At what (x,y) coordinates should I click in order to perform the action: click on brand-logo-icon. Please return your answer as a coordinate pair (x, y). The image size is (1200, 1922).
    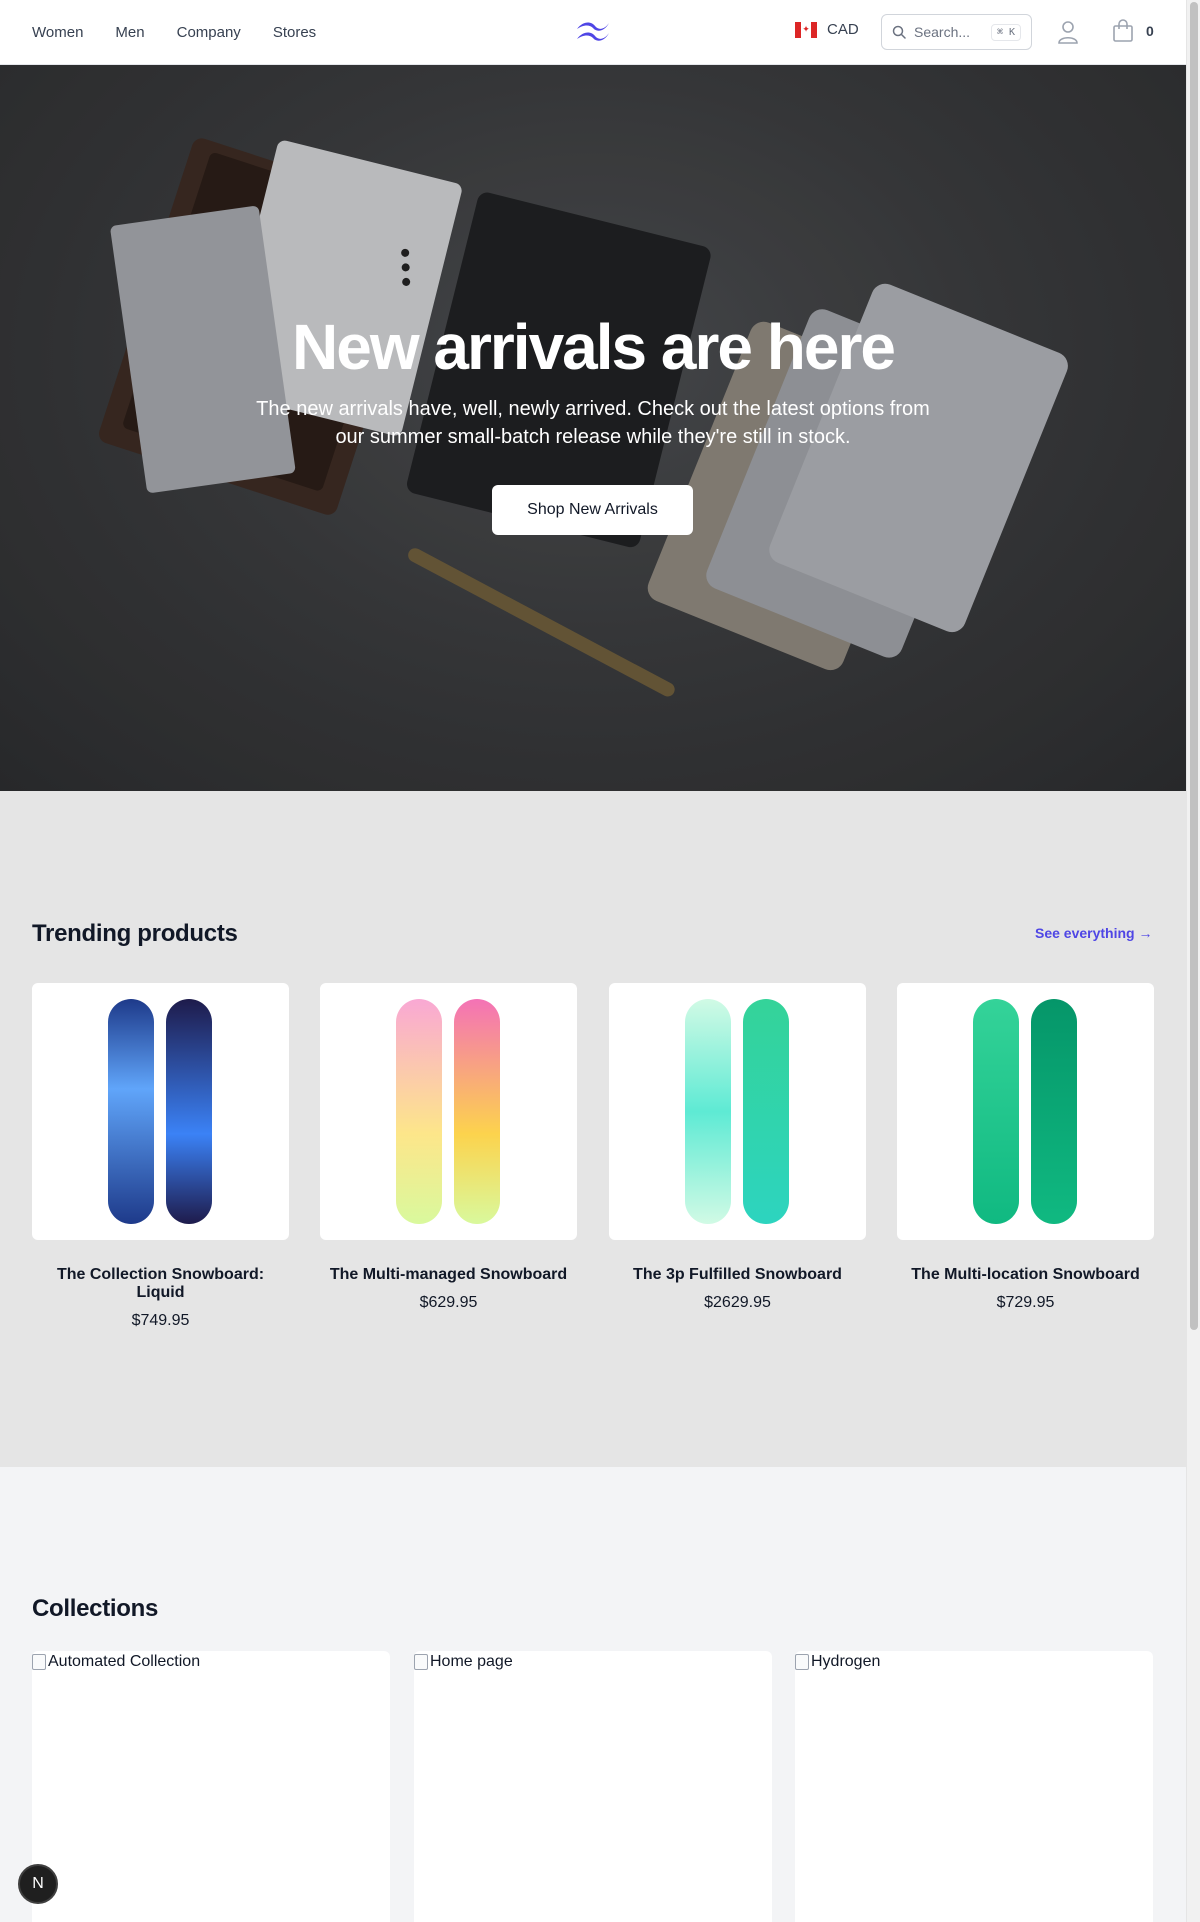
    Looking at the image, I should click on (593, 31).